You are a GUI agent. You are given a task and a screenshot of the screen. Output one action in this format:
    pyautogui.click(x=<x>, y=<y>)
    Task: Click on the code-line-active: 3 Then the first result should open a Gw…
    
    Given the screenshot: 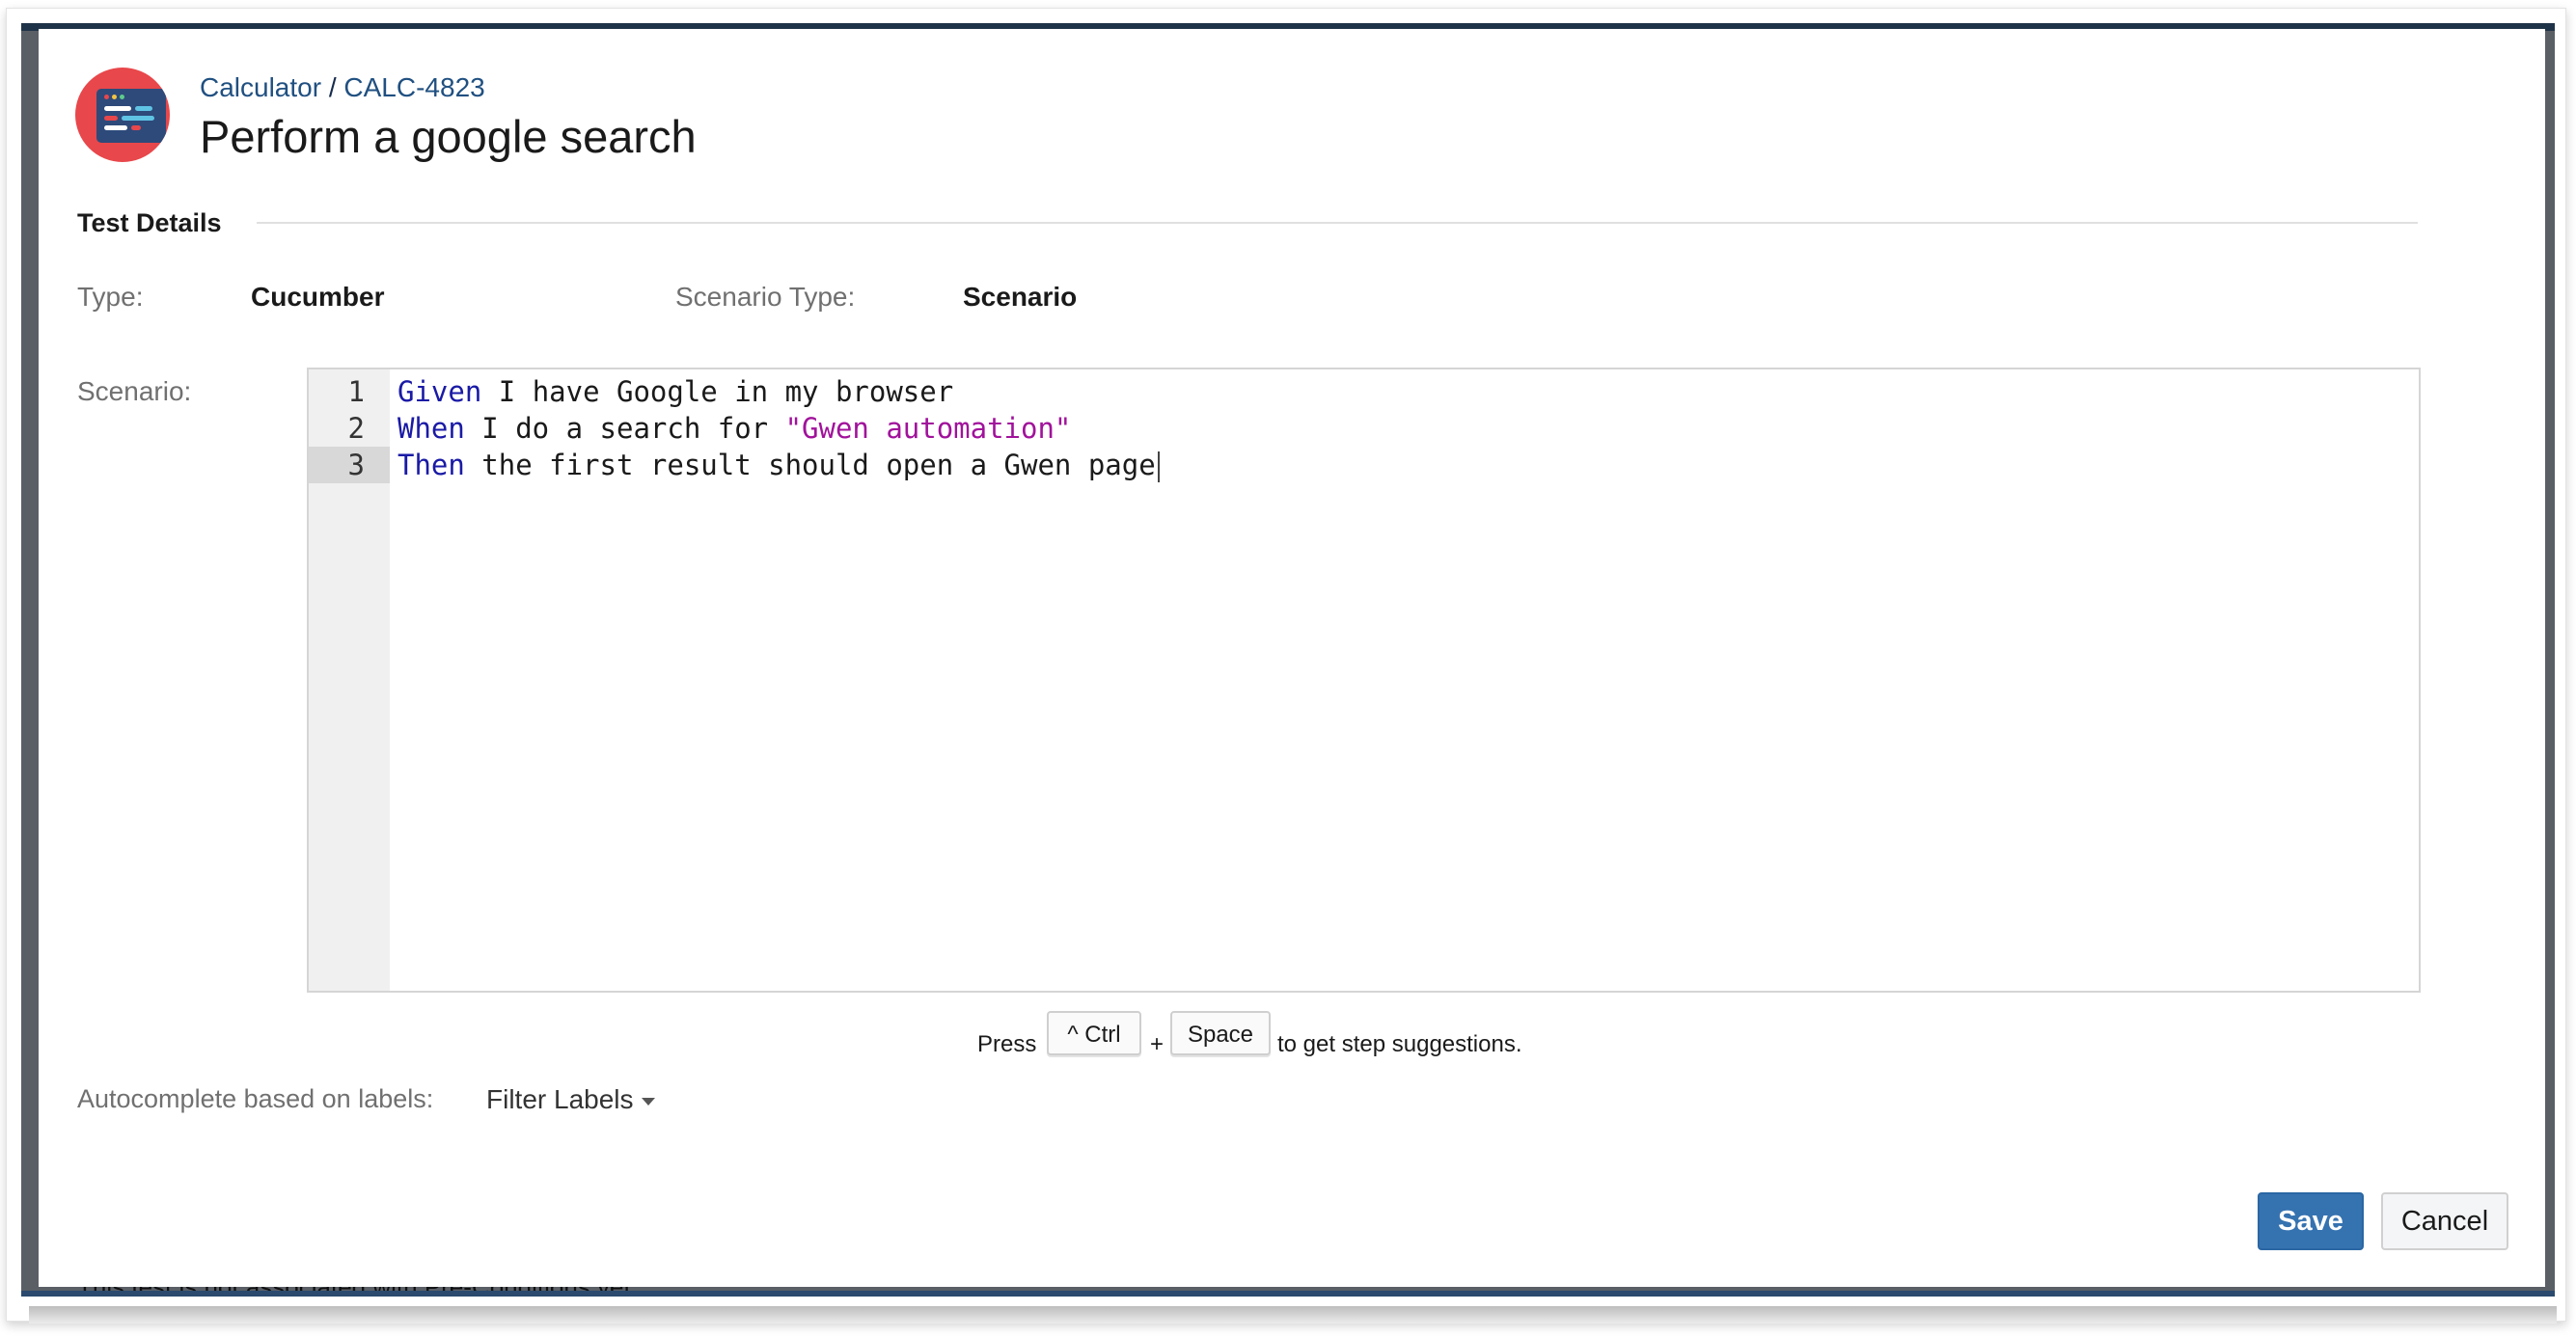 What is the action you would take?
    pyautogui.click(x=1364, y=465)
    